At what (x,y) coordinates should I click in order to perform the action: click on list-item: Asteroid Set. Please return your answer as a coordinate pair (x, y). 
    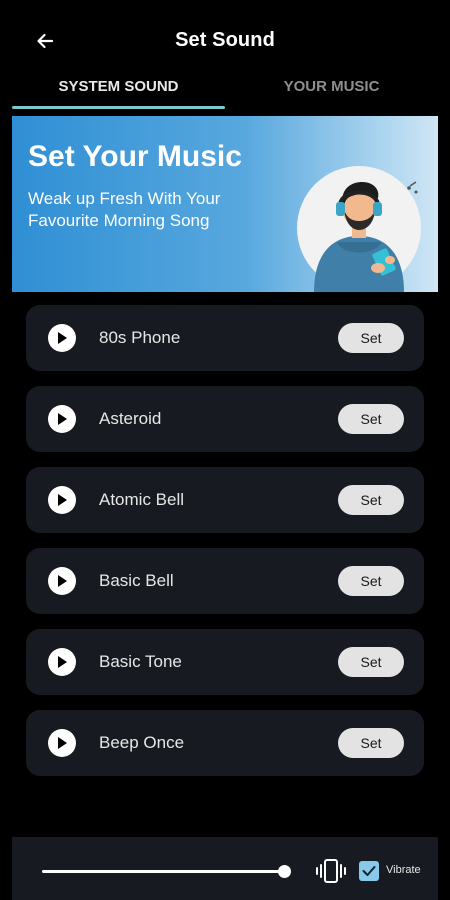
    Looking at the image, I should click on (225, 419).